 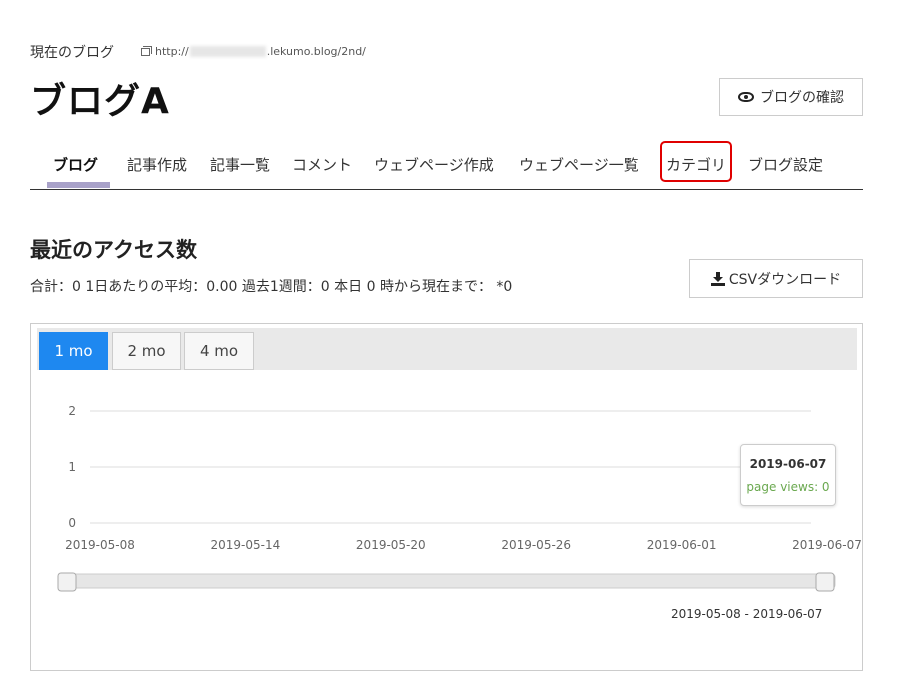 What do you see at coordinates (72, 411) in the screenshot?
I see `y-tick-label: 2` at bounding box center [72, 411].